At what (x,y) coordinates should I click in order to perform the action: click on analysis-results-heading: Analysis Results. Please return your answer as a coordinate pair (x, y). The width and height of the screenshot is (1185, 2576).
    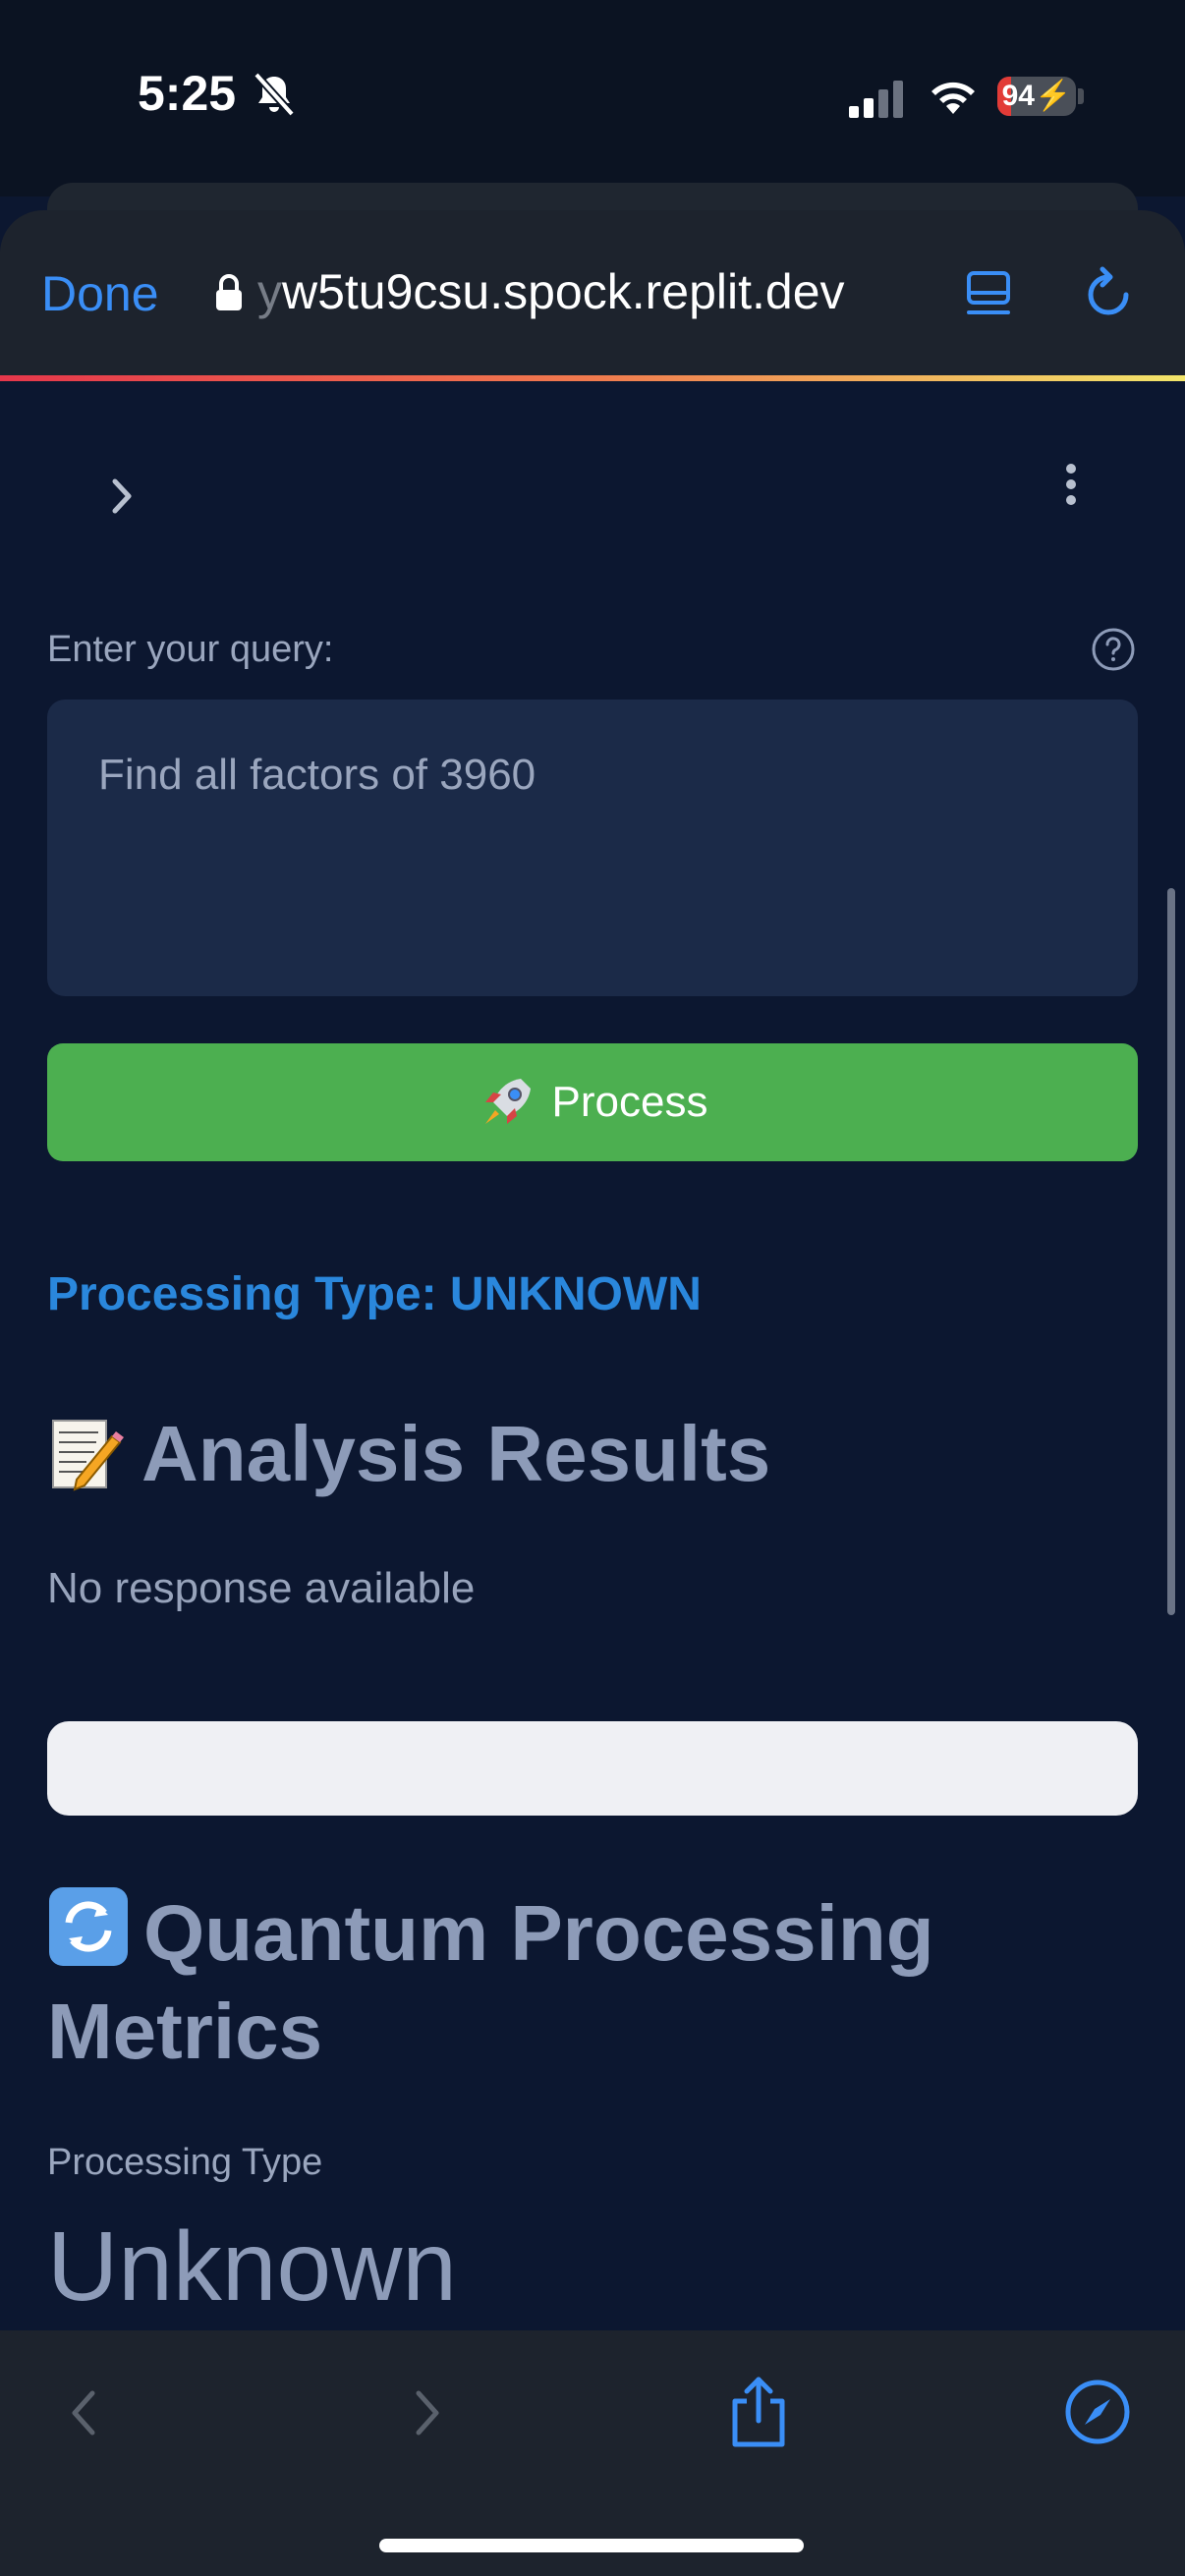
    Looking at the image, I should click on (409, 1454).